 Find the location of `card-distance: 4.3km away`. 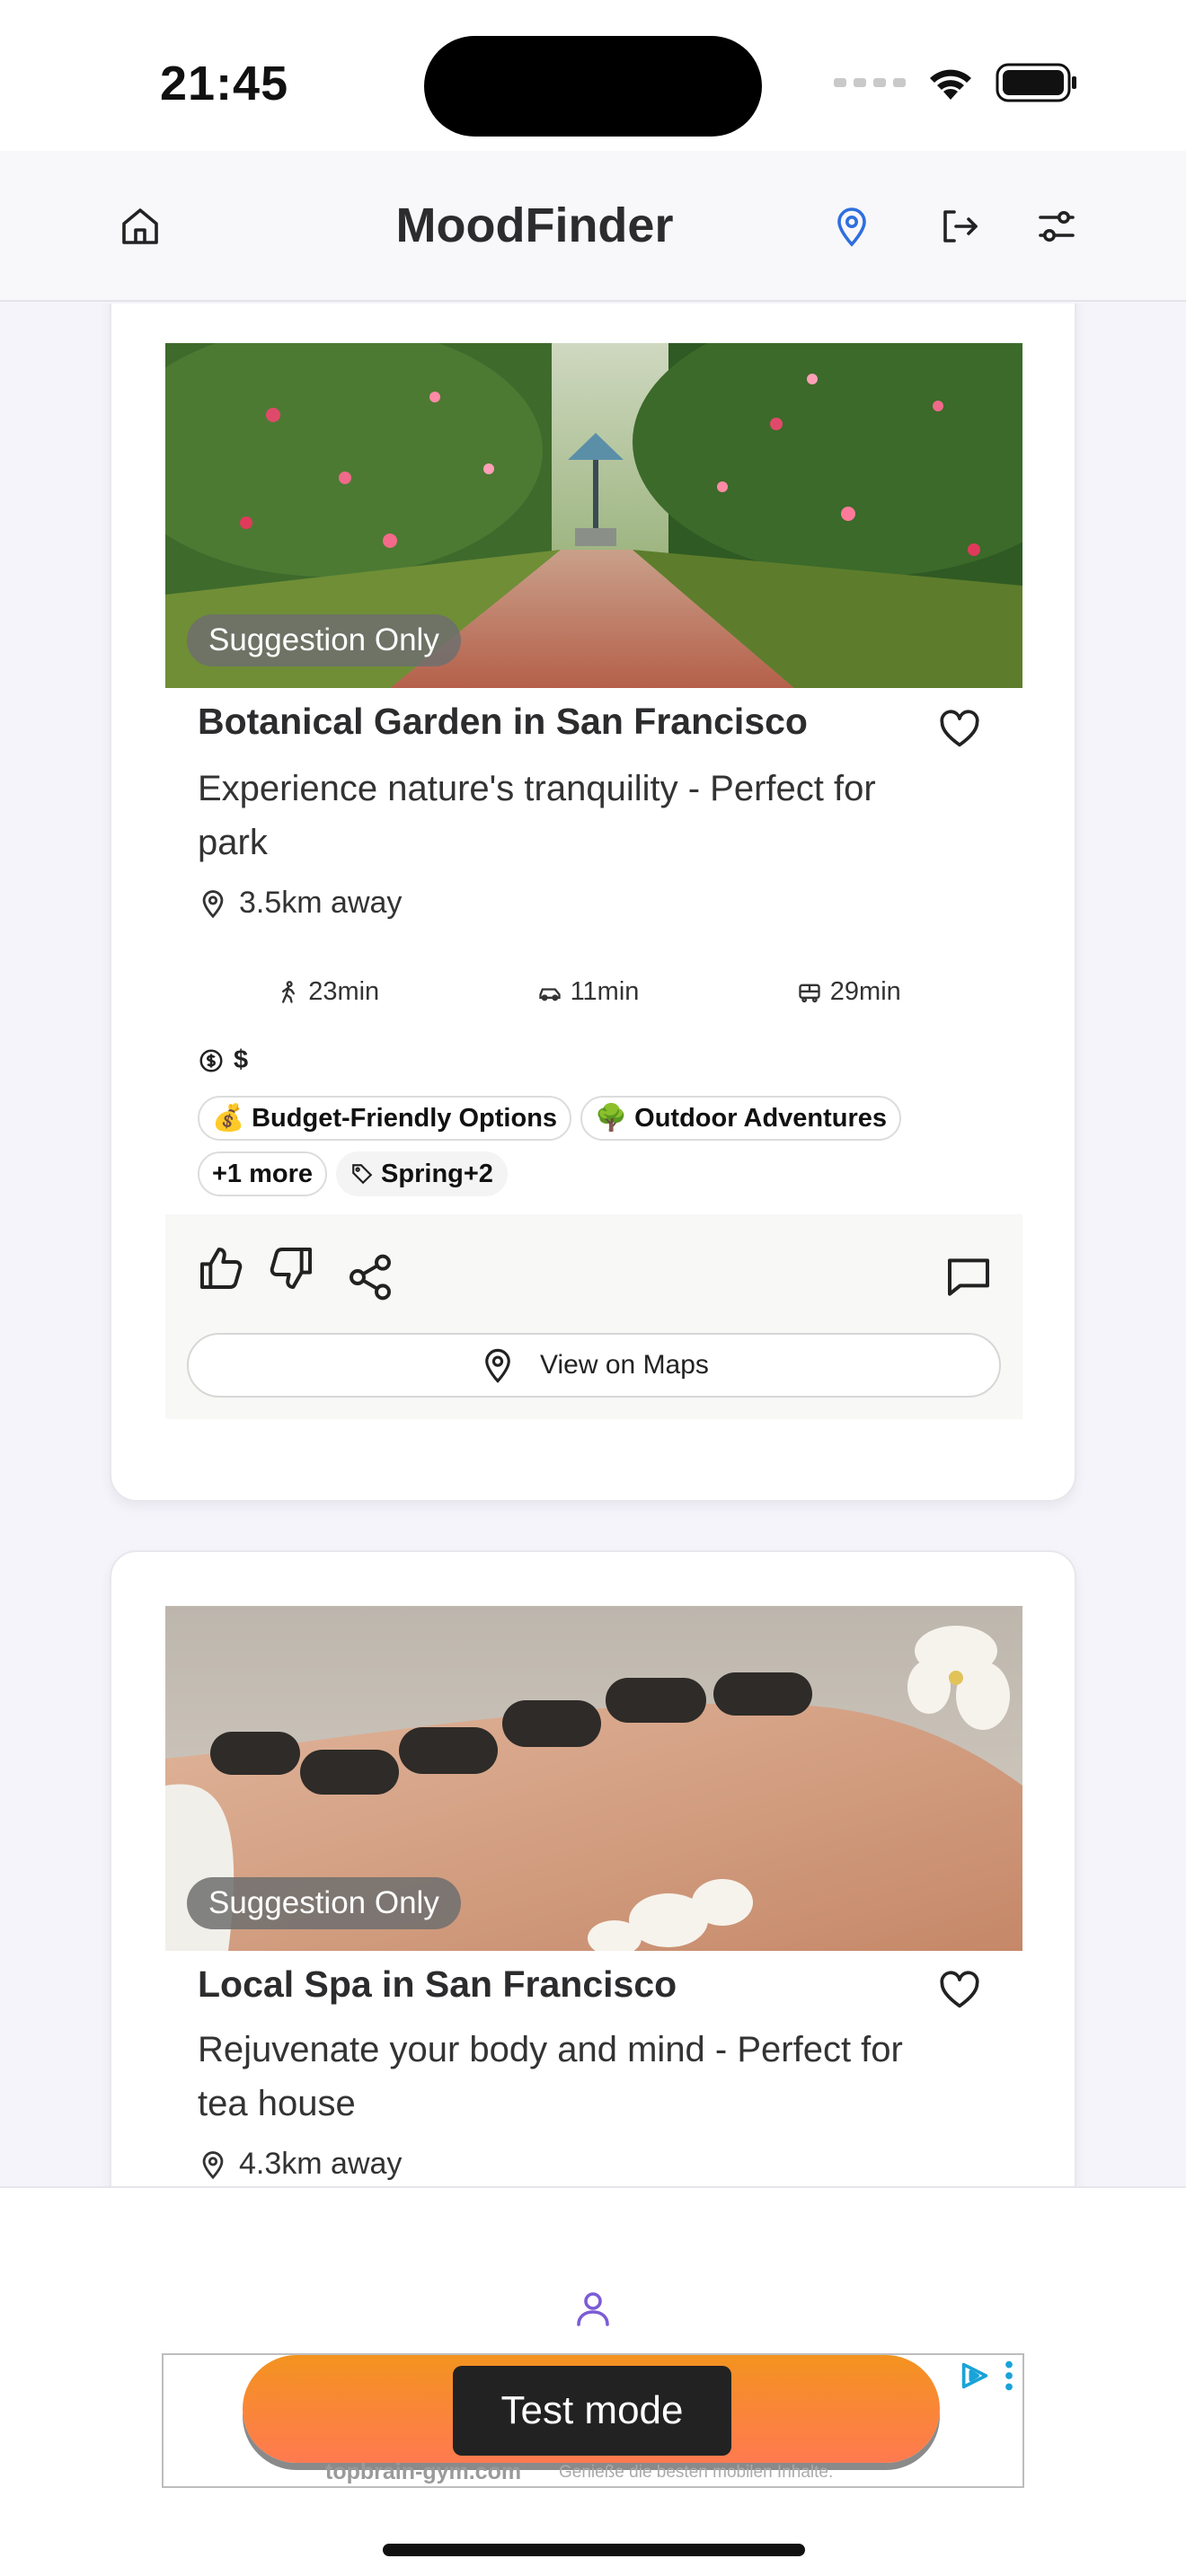

card-distance: 4.3km away is located at coordinates (300, 2164).